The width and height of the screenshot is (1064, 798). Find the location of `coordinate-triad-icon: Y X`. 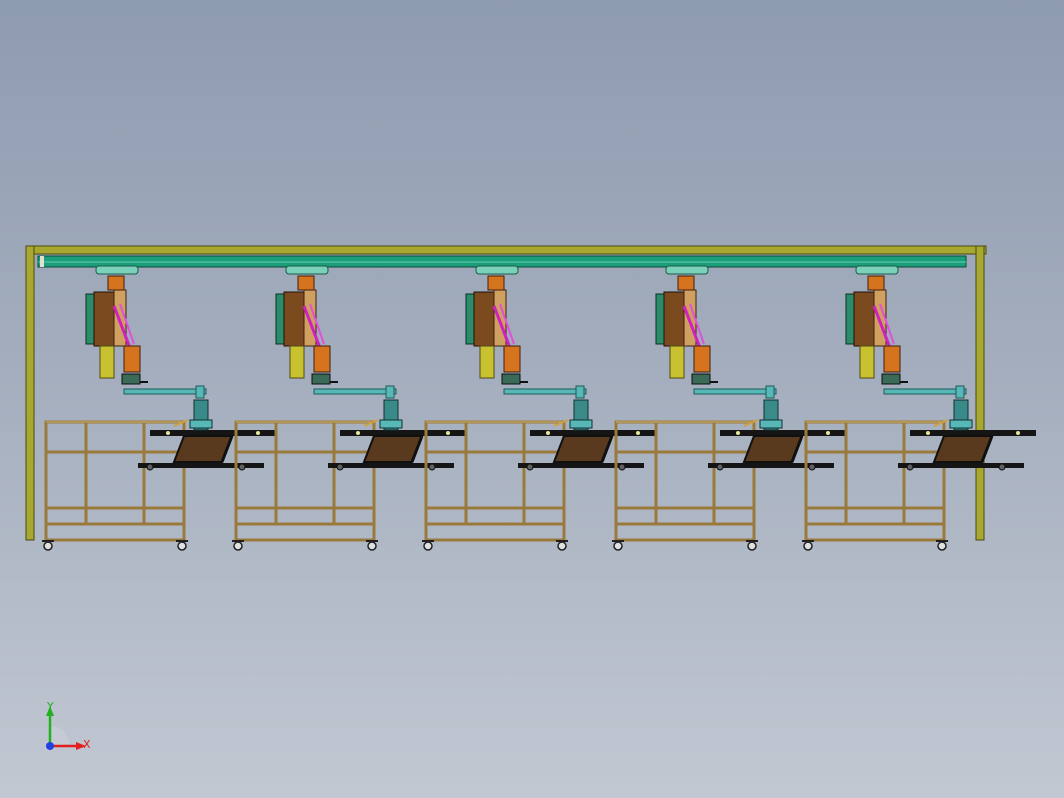

coordinate-triad-icon: Y X is located at coordinates (68, 725).